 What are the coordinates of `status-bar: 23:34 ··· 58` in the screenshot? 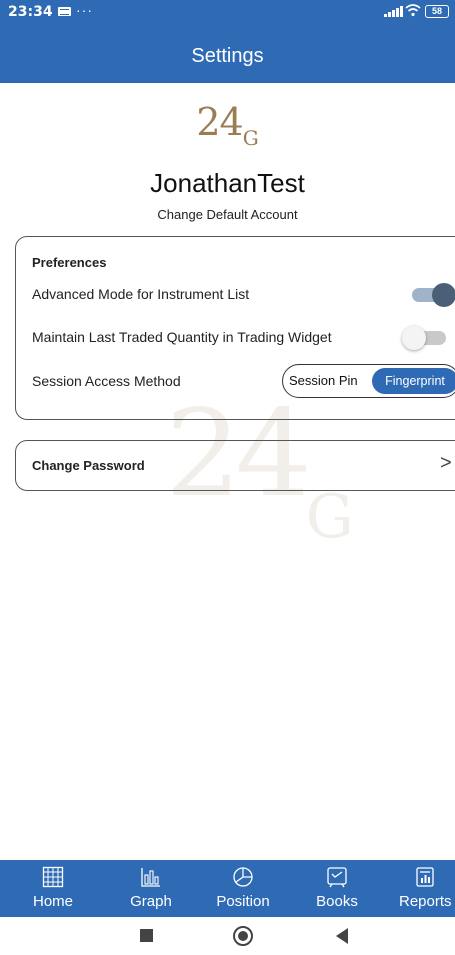 It's located at (227, 13).